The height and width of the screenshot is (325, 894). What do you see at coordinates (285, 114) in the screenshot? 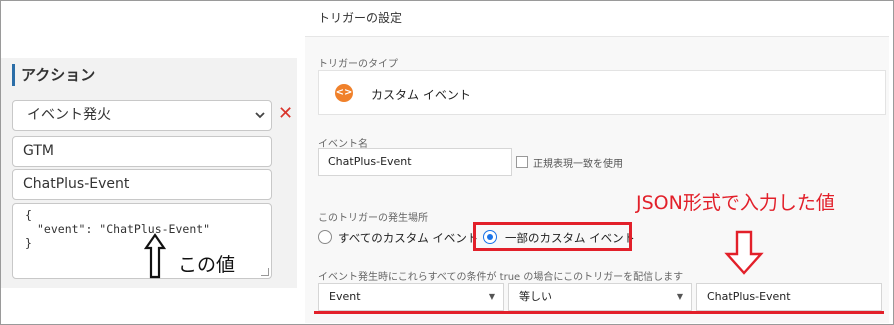
I see `close-icon: ✕` at bounding box center [285, 114].